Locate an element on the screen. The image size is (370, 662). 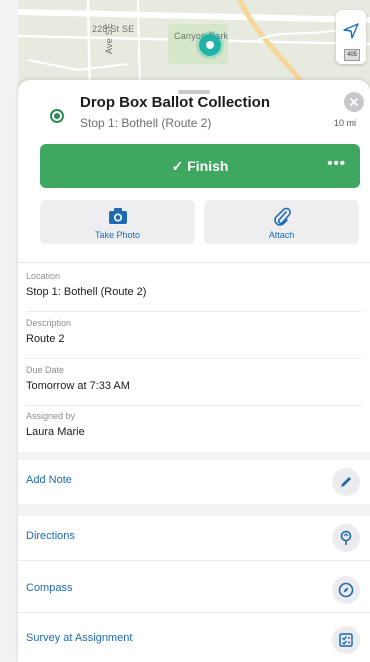
survey-row: Survey at Assignment is located at coordinates (194, 640).